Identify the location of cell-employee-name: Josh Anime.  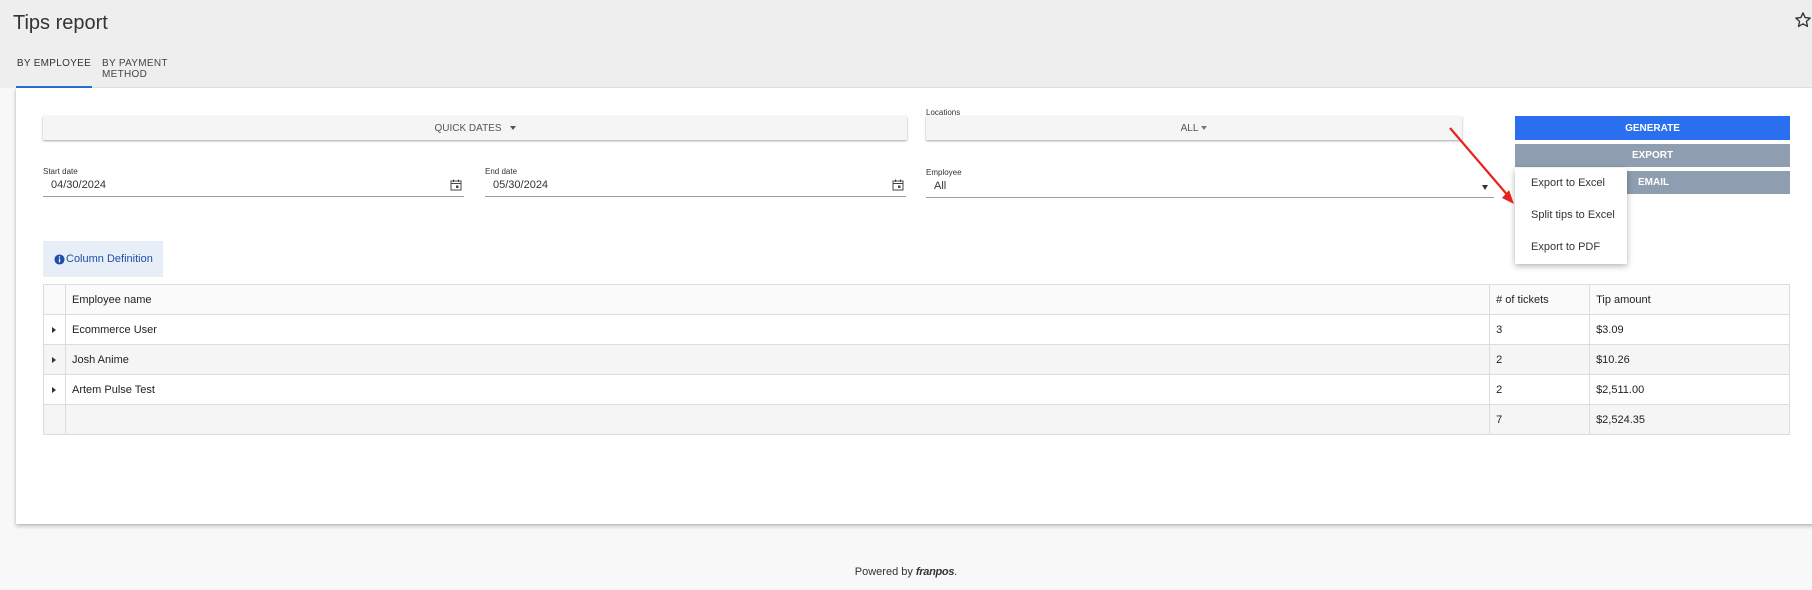
(777, 359).